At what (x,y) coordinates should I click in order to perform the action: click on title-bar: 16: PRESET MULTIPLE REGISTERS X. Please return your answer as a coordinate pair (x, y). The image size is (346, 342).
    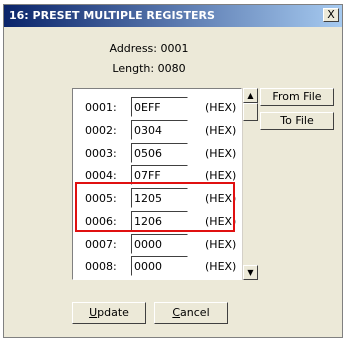
    Looking at the image, I should click on (173, 16).